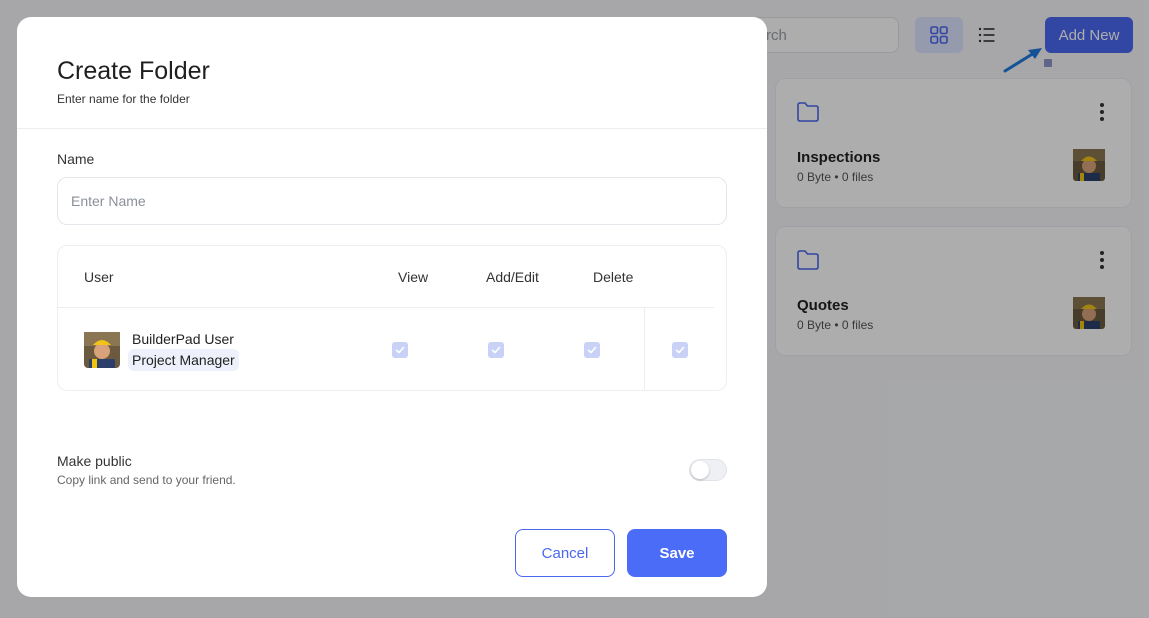 This screenshot has width=1149, height=618. Describe the element at coordinates (392, 201) in the screenshot. I see `folder-name-input` at that location.